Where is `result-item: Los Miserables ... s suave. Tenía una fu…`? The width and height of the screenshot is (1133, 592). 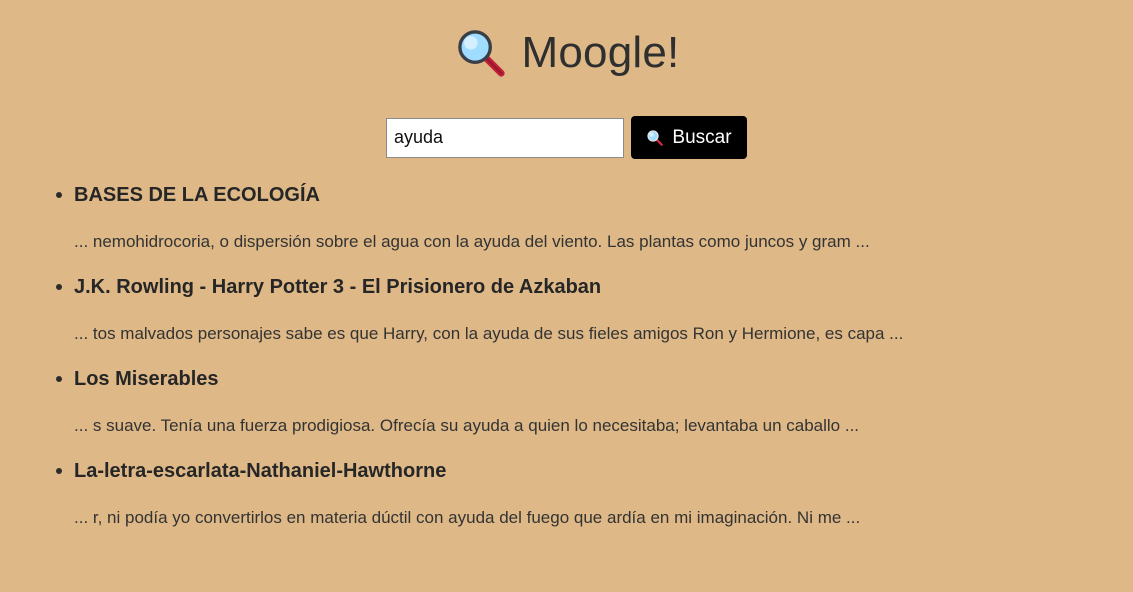 result-item: Los Miserables ... s suave. Tenía una fu… is located at coordinates (594, 401).